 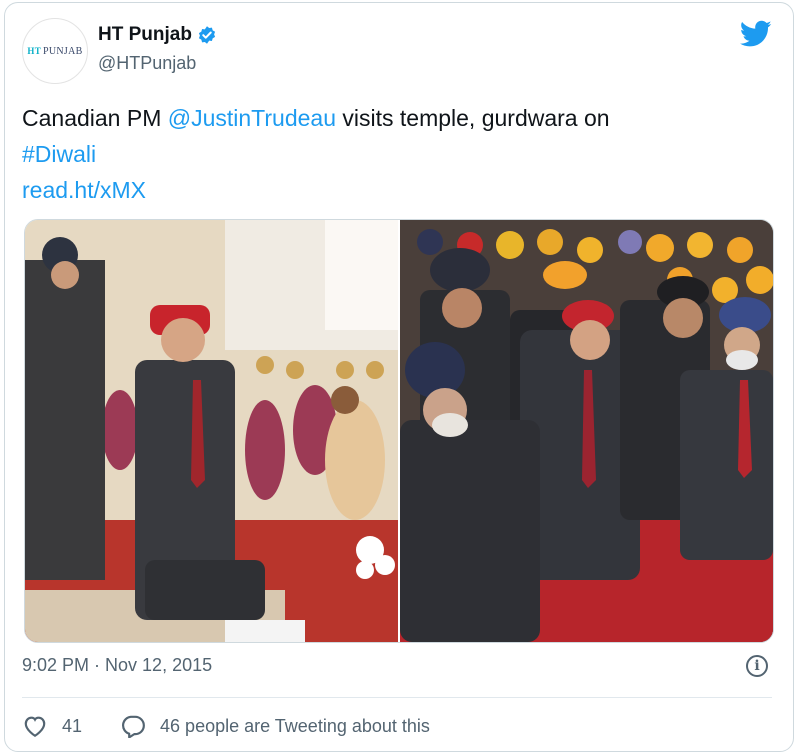 What do you see at coordinates (72, 726) in the screenshot?
I see `like-count: 41` at bounding box center [72, 726].